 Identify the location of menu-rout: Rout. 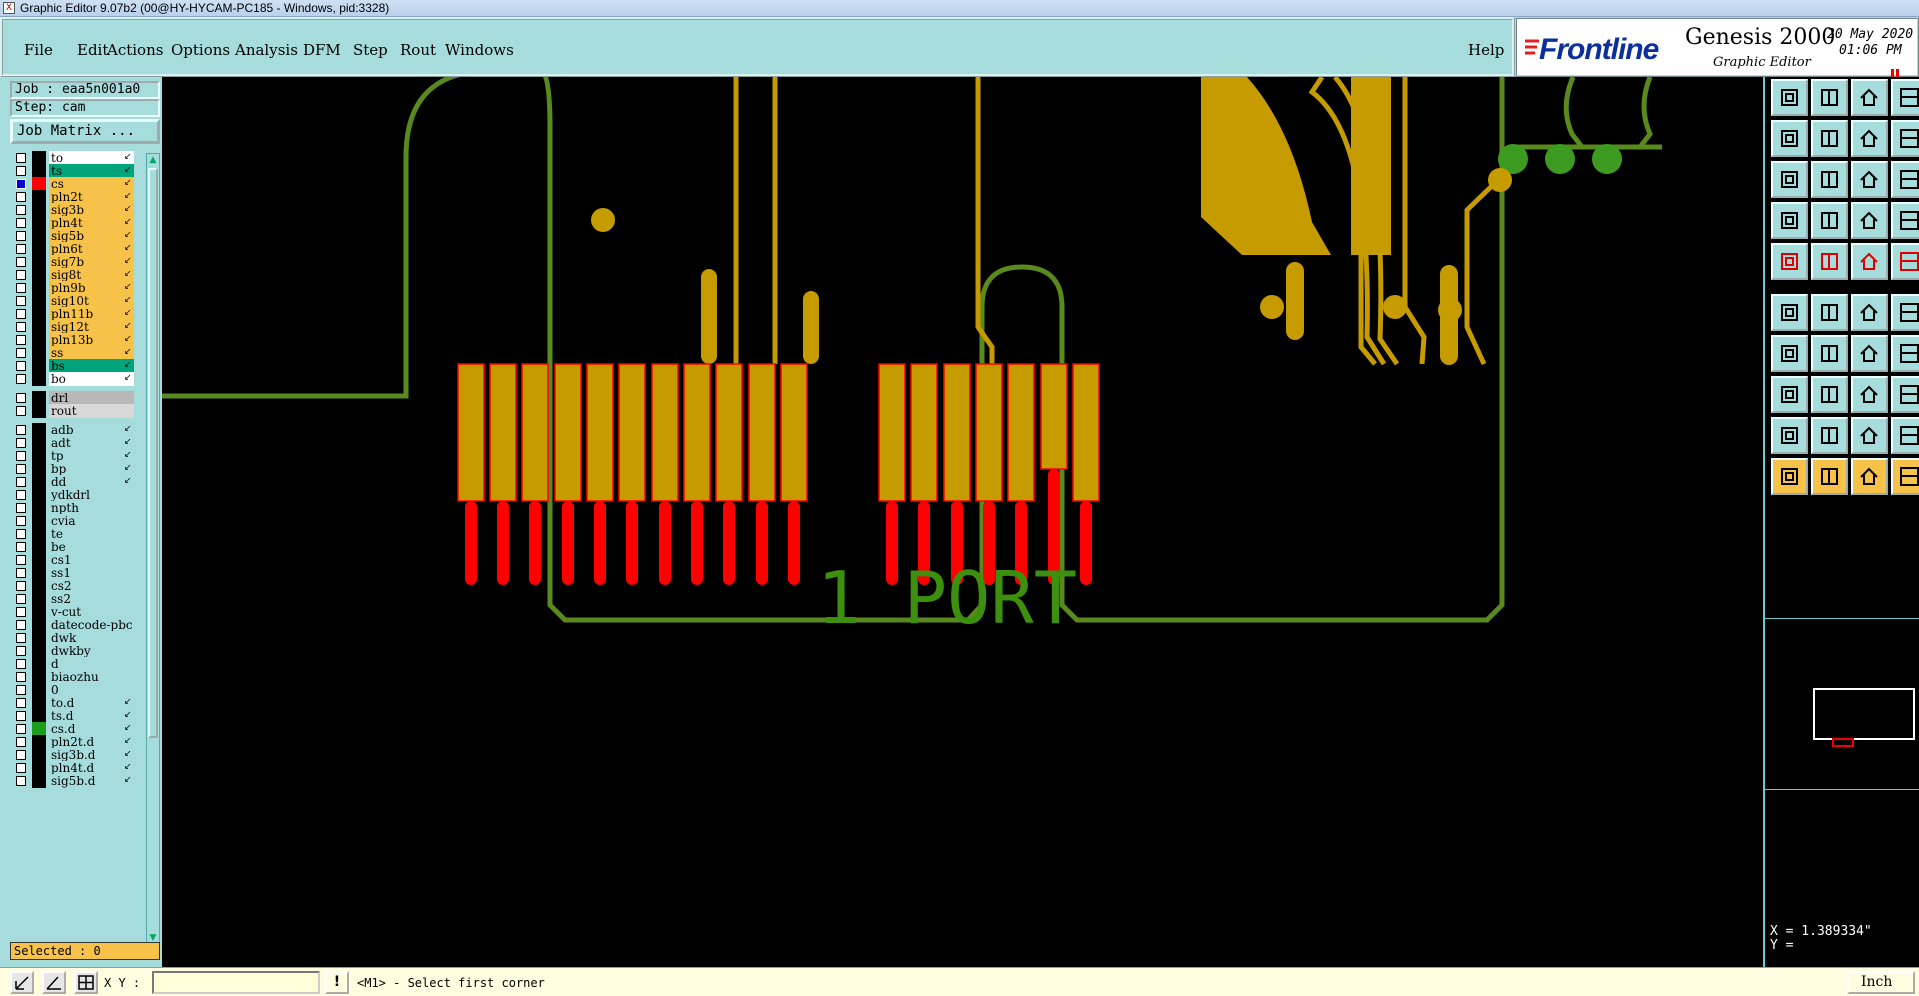
(418, 50).